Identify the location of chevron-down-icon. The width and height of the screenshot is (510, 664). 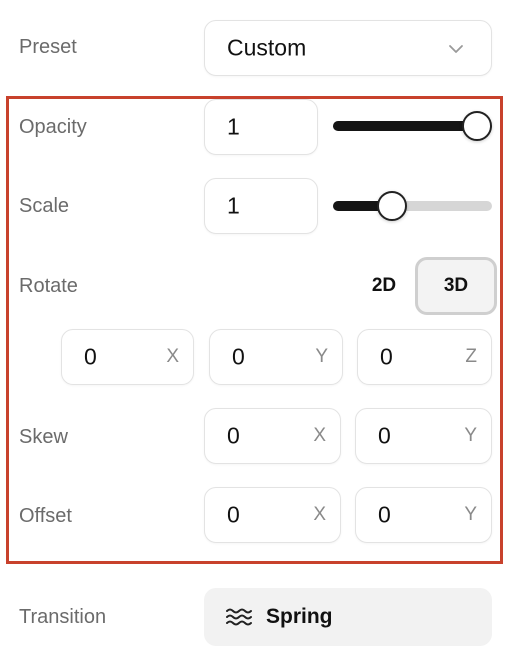
(456, 49).